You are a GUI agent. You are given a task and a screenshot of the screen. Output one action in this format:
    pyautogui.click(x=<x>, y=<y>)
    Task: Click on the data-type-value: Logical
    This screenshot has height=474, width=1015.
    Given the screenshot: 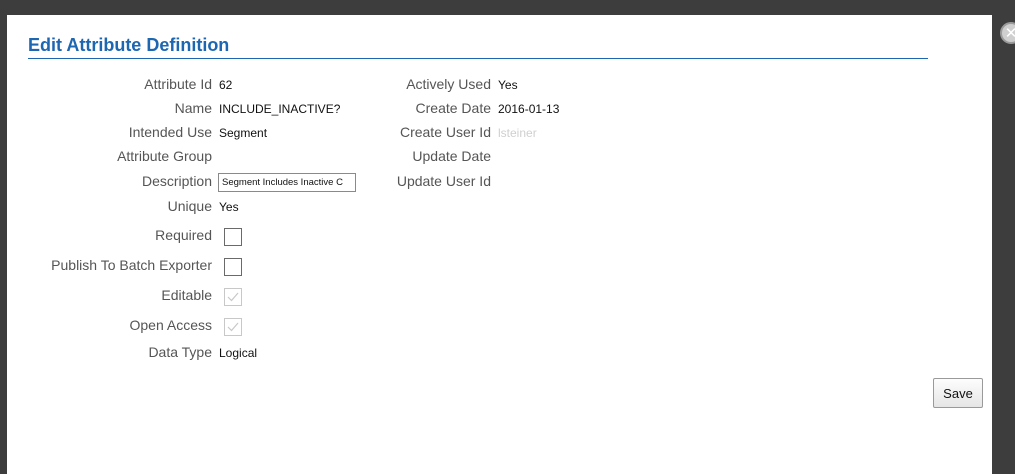 What is the action you would take?
    pyautogui.click(x=238, y=353)
    